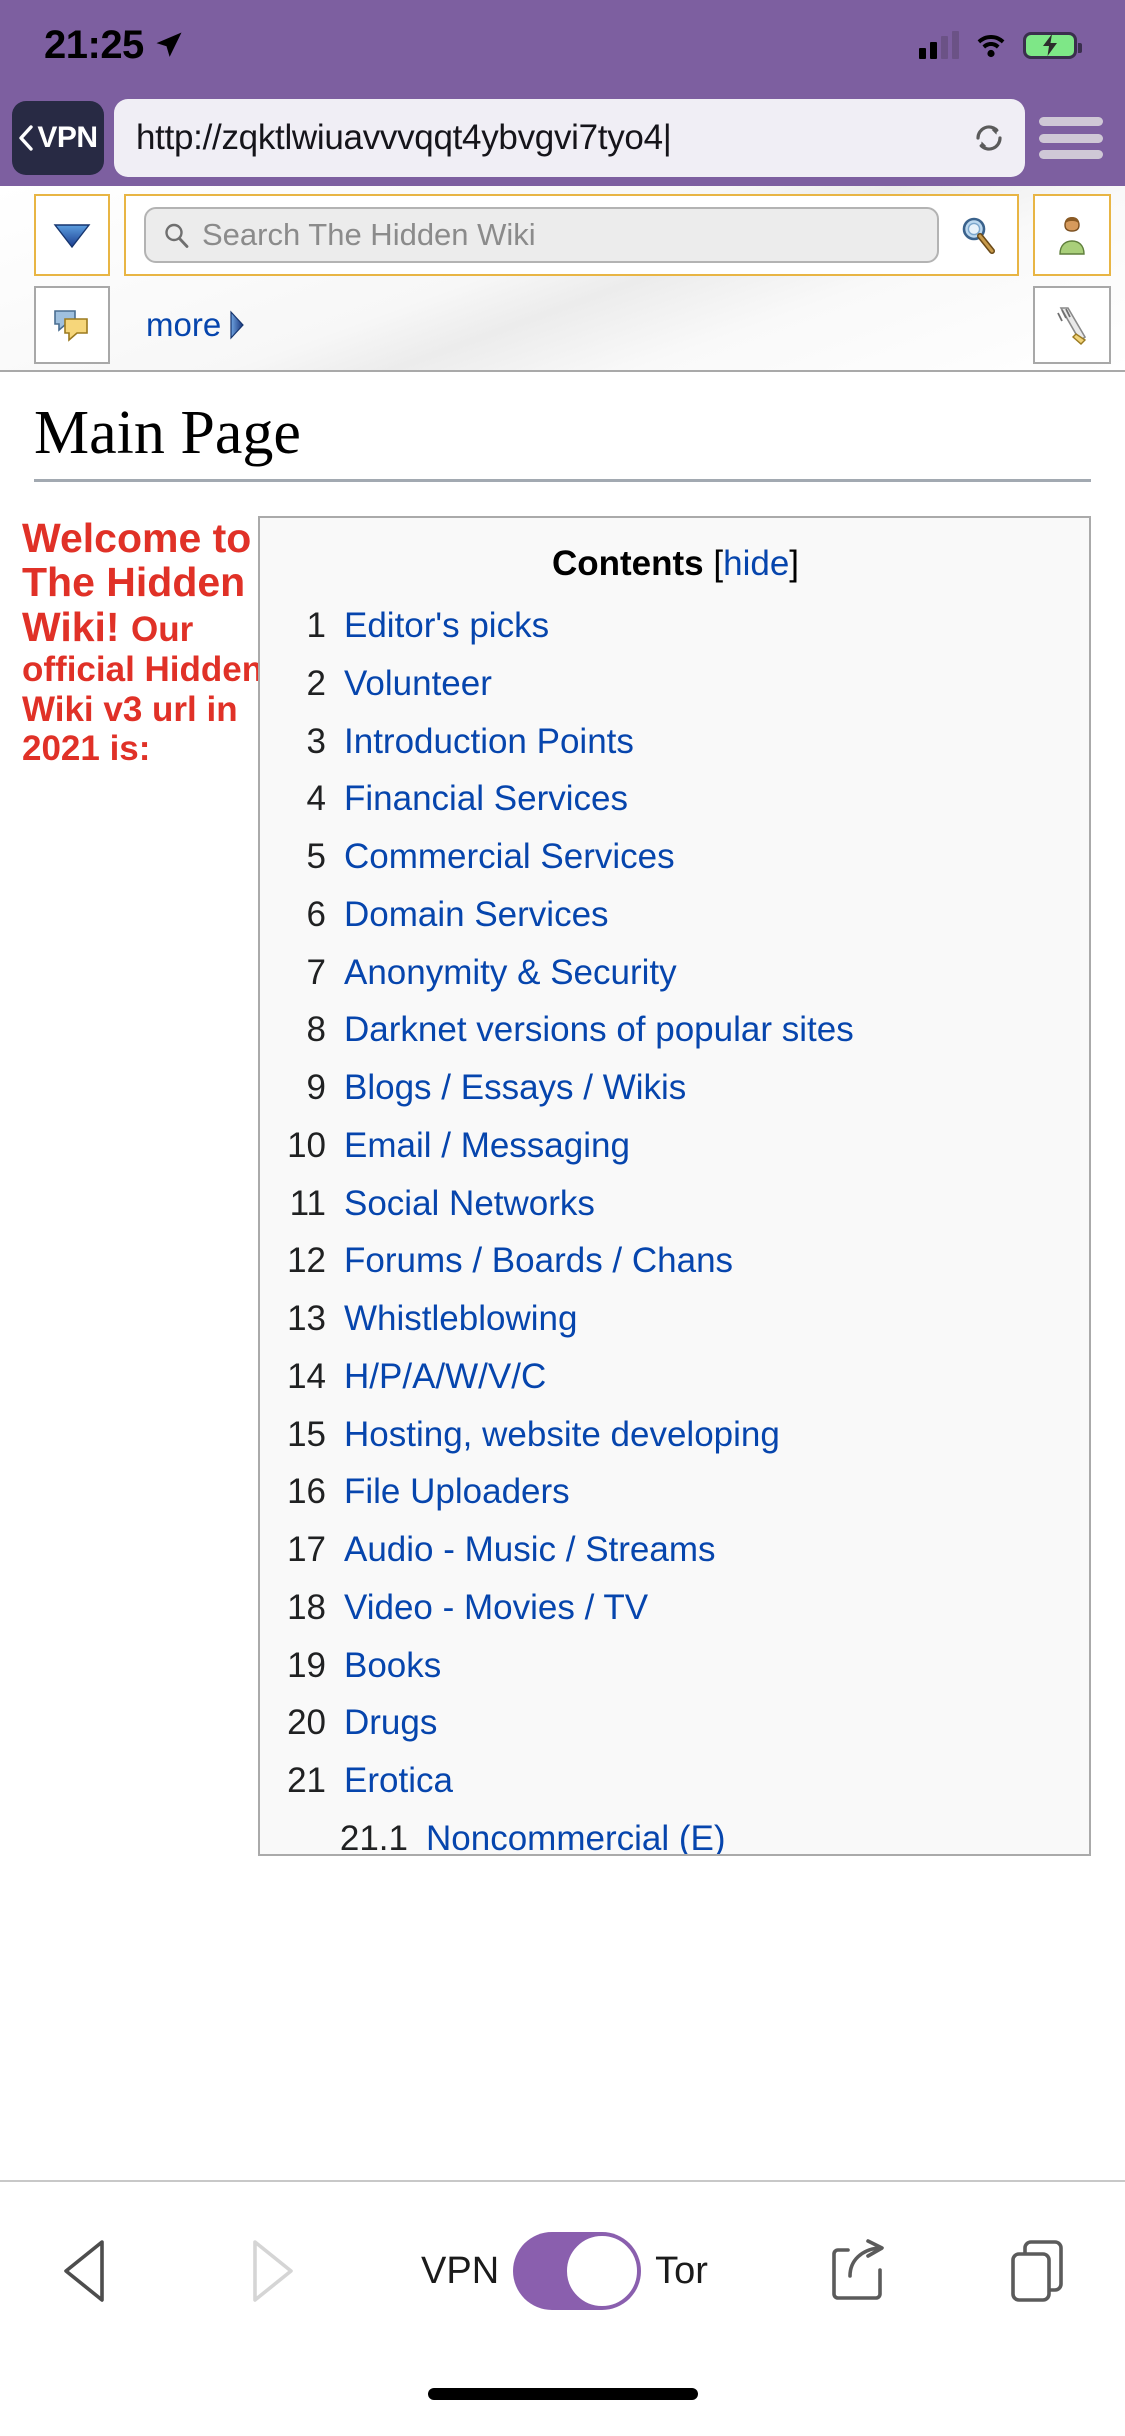  I want to click on reload-icon, so click(989, 138).